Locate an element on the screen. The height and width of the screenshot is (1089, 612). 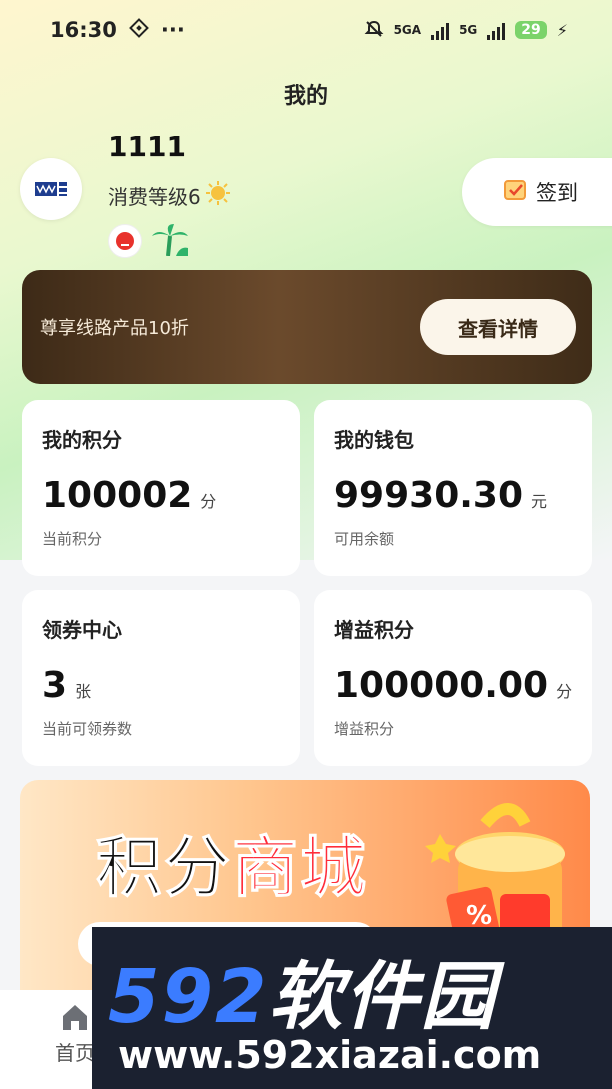
mall-title: 积分商城 is located at coordinates (232, 862).